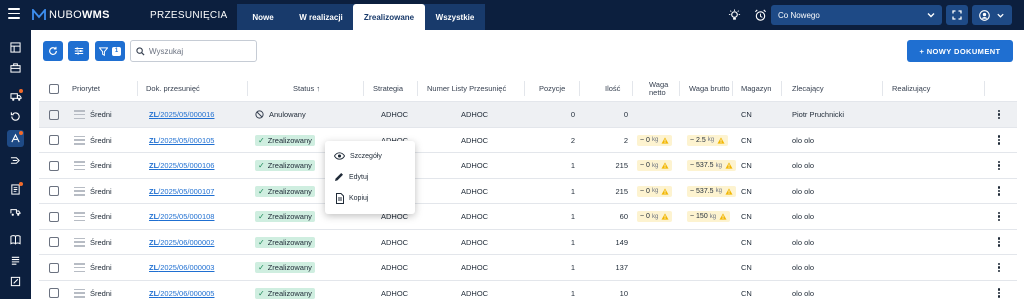 This screenshot has height=299, width=1024. What do you see at coordinates (15, 160) in the screenshot?
I see `sidebar-shuffle-icon` at bounding box center [15, 160].